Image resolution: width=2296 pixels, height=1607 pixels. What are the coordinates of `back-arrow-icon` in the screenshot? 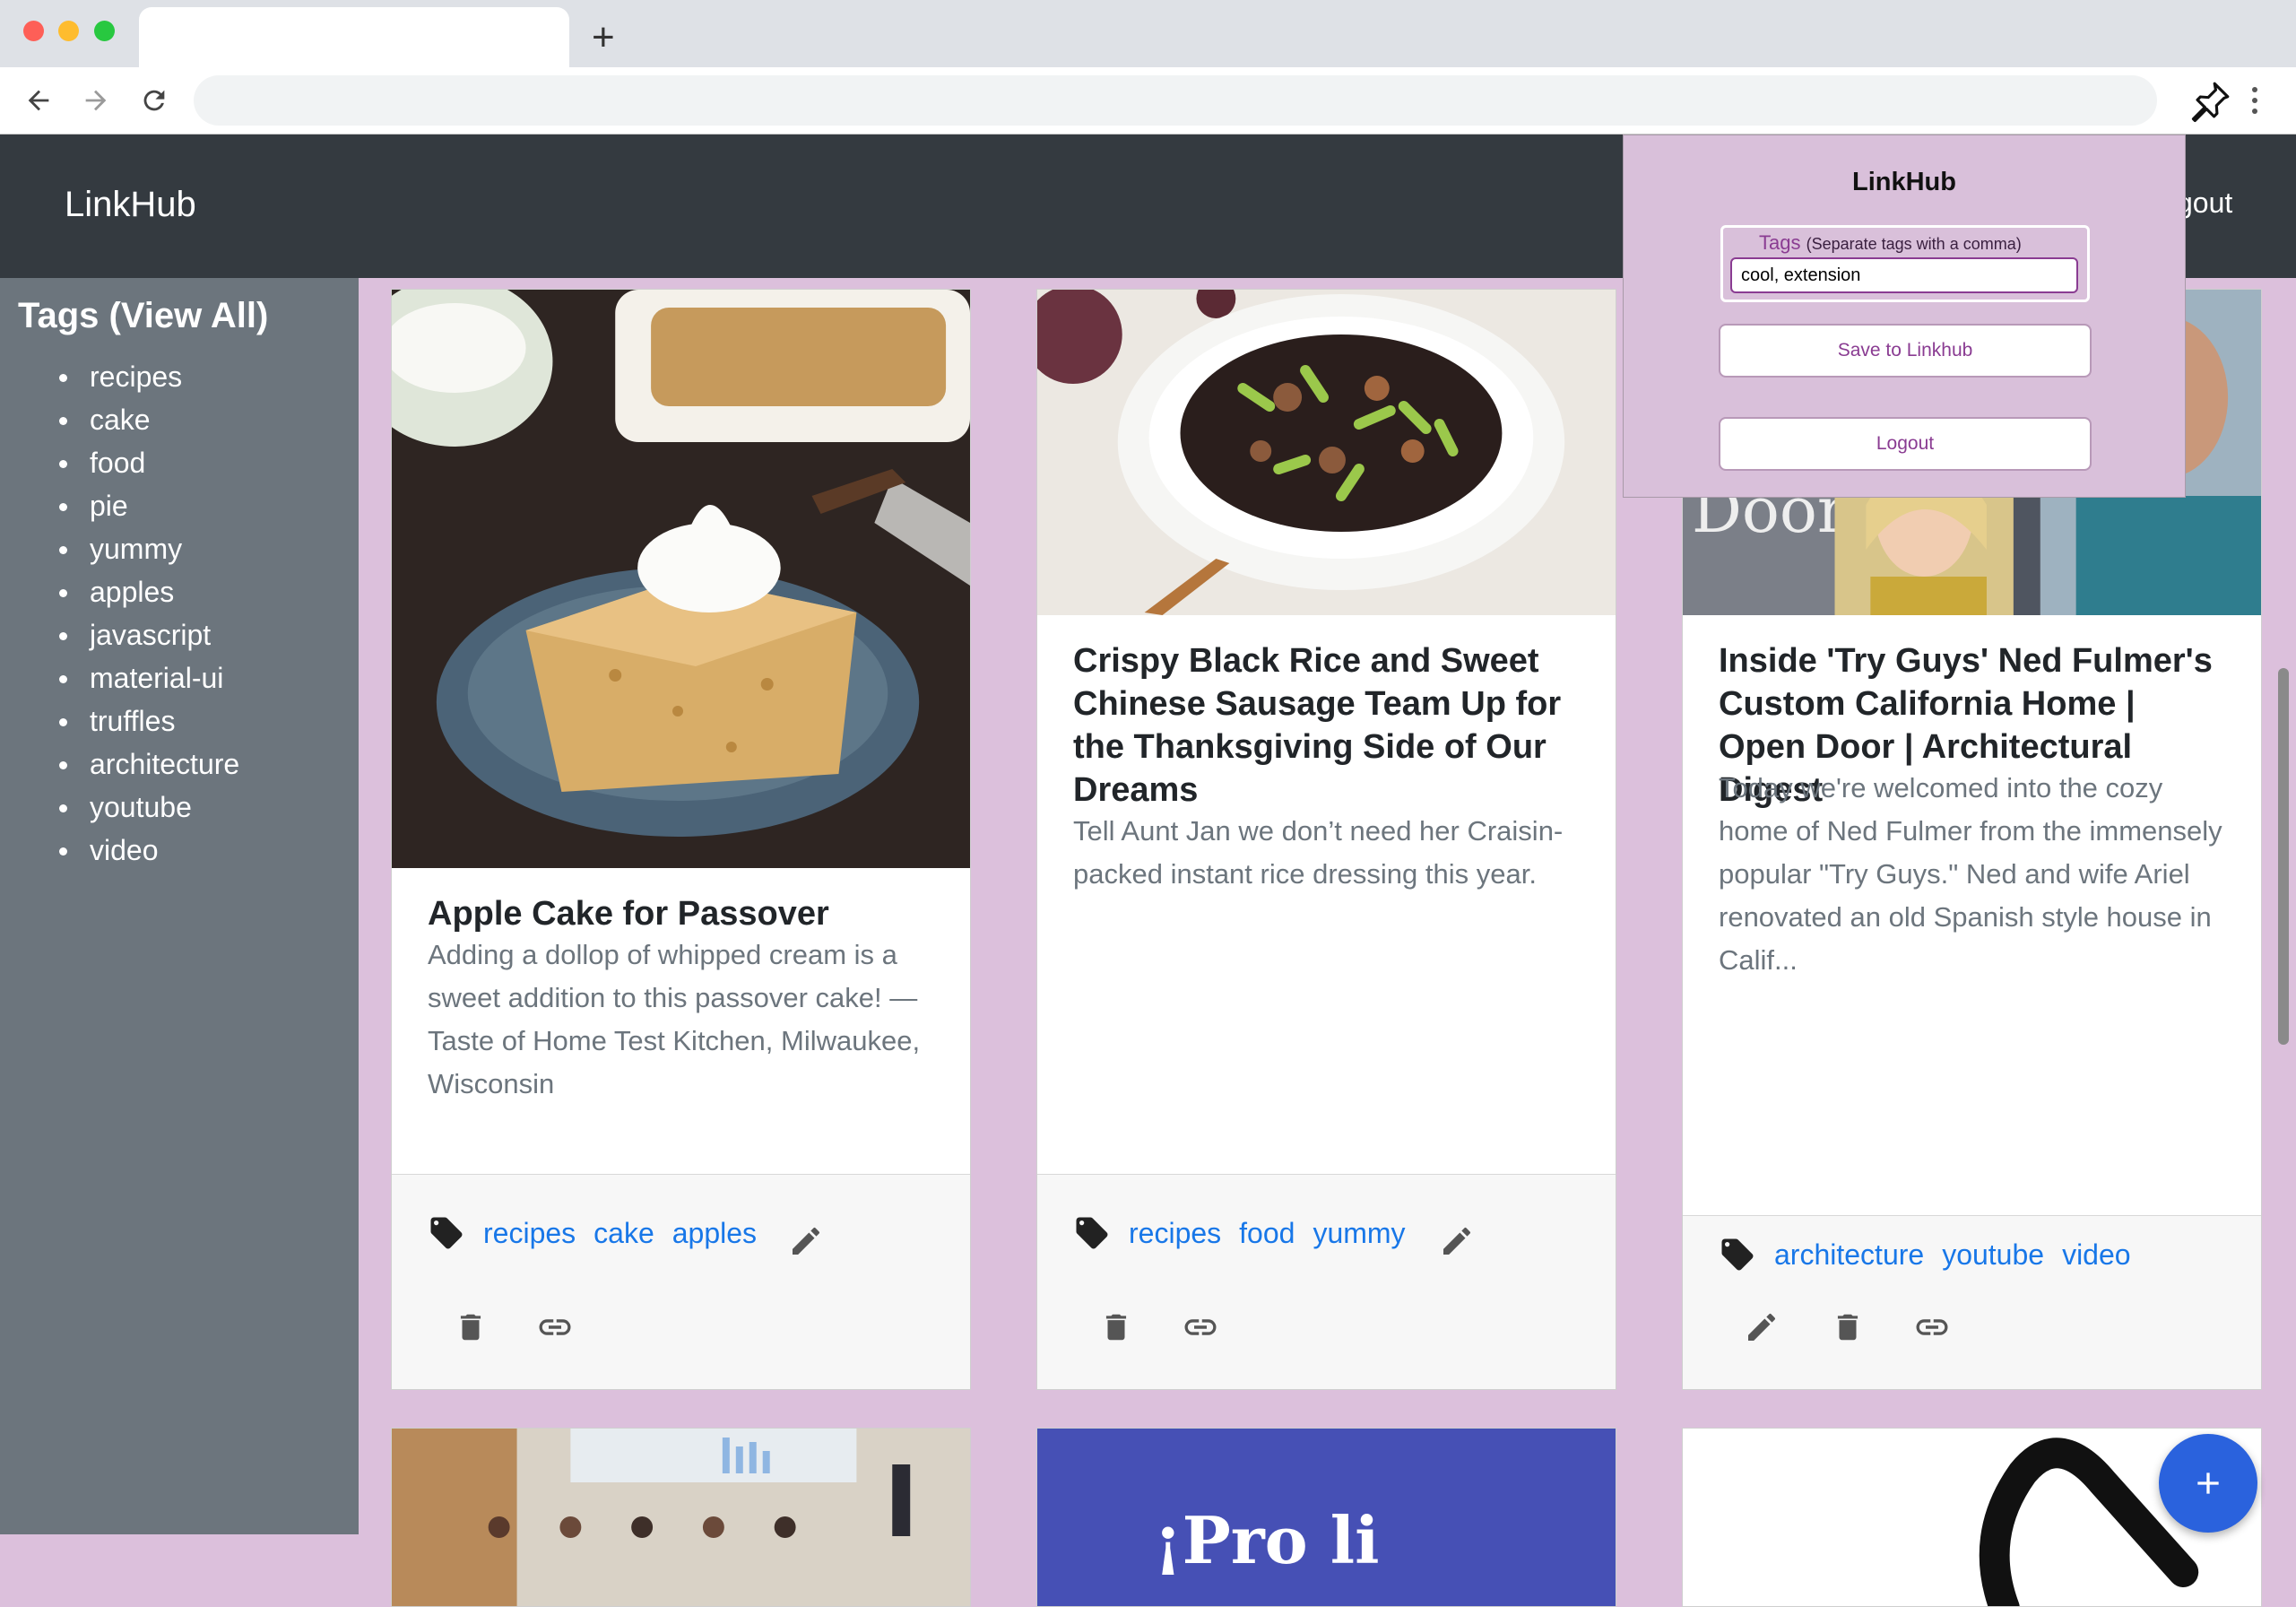 It's located at (38, 101).